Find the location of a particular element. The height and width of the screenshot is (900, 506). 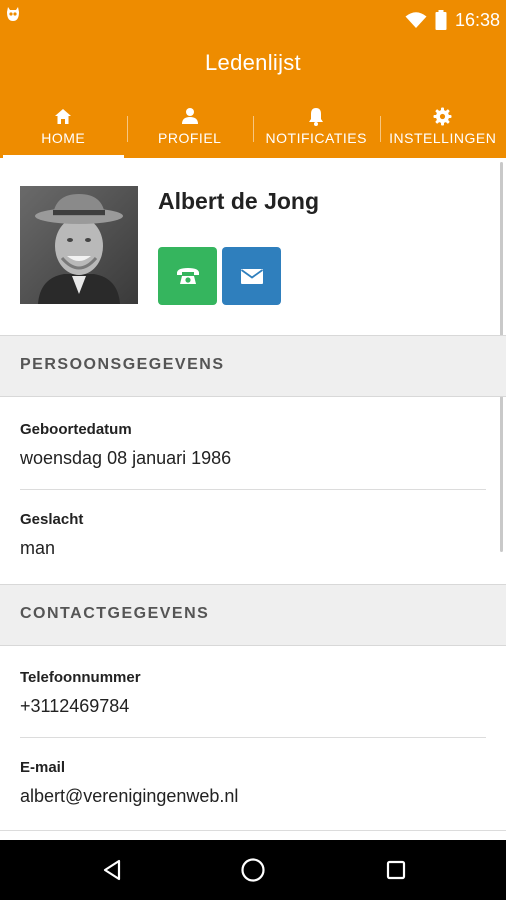

field-geslacht: Geslacht man is located at coordinates (253, 535).